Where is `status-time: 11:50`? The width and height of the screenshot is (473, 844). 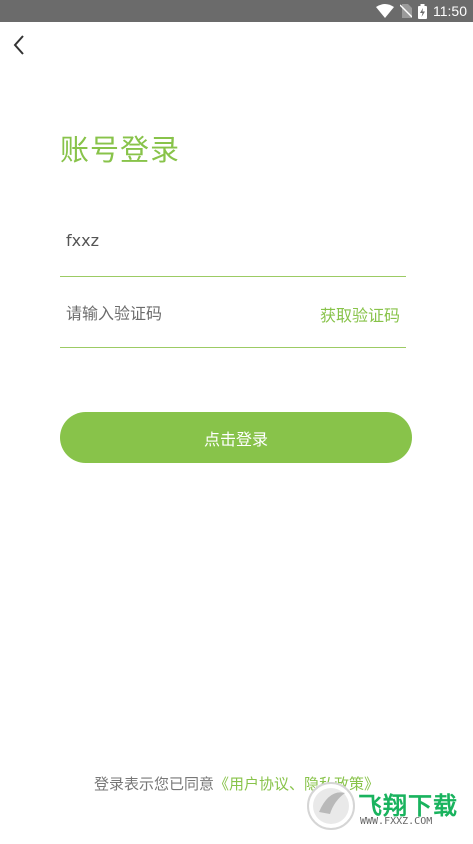 status-time: 11:50 is located at coordinates (450, 11).